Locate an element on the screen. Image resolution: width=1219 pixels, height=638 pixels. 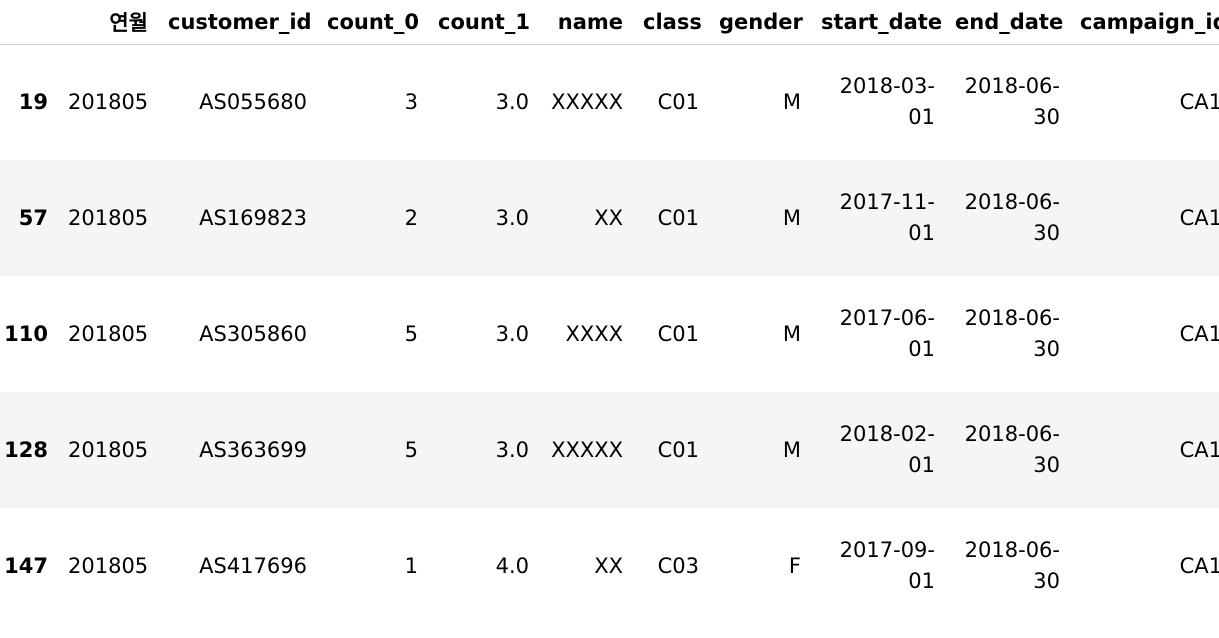
start-date-part-1: 2017-11- is located at coordinates (887, 202).